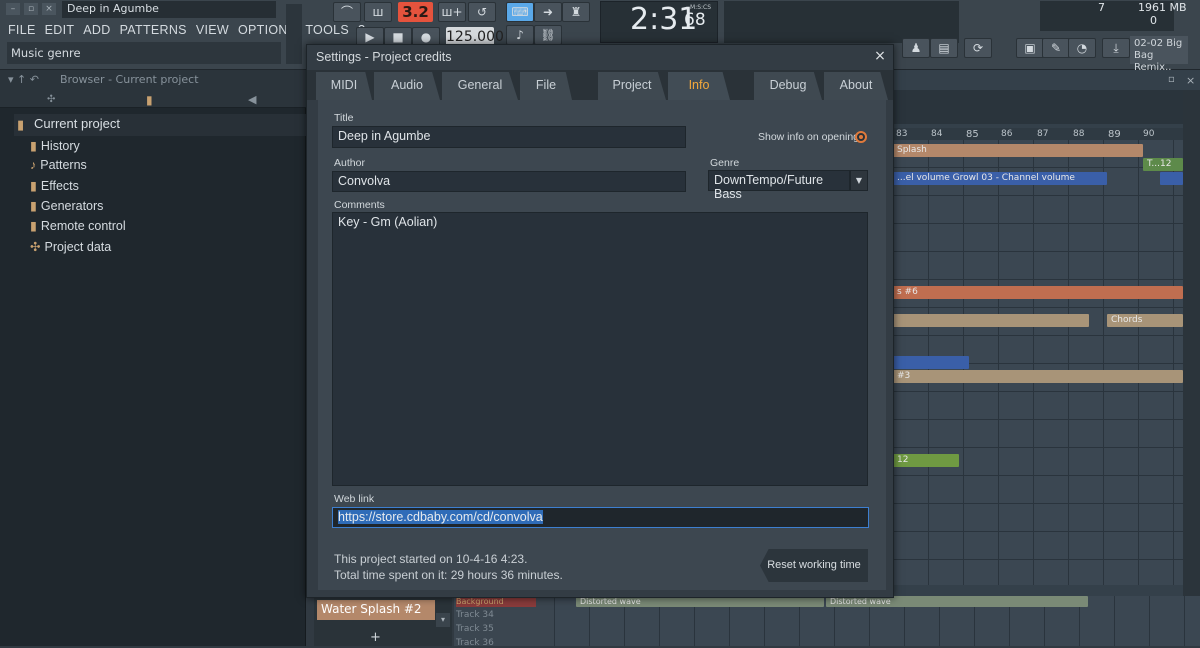 This screenshot has height=648, width=1200. What do you see at coordinates (60, 146) in the screenshot?
I see `tree-item-label: History` at bounding box center [60, 146].